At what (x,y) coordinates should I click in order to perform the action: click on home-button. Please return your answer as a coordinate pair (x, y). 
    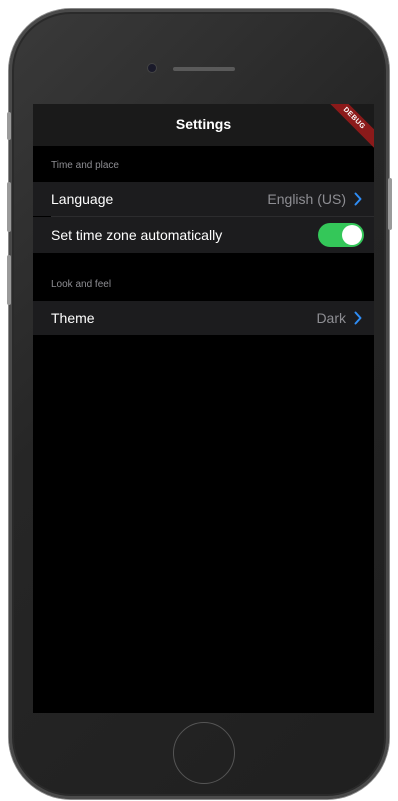
    Looking at the image, I should click on (204, 753).